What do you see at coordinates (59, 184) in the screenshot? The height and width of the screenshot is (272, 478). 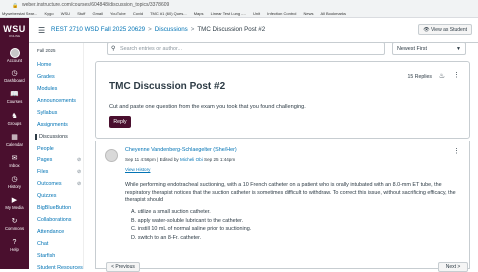 I see `course-nav-outcomes: Outcomes ⊘` at bounding box center [59, 184].